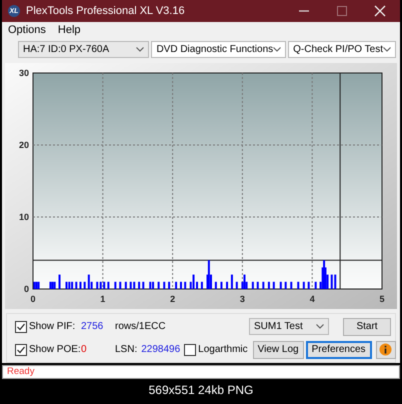 The image size is (402, 404). Describe the element at coordinates (26, 289) in the screenshot. I see `y-tick-label: 0` at that location.